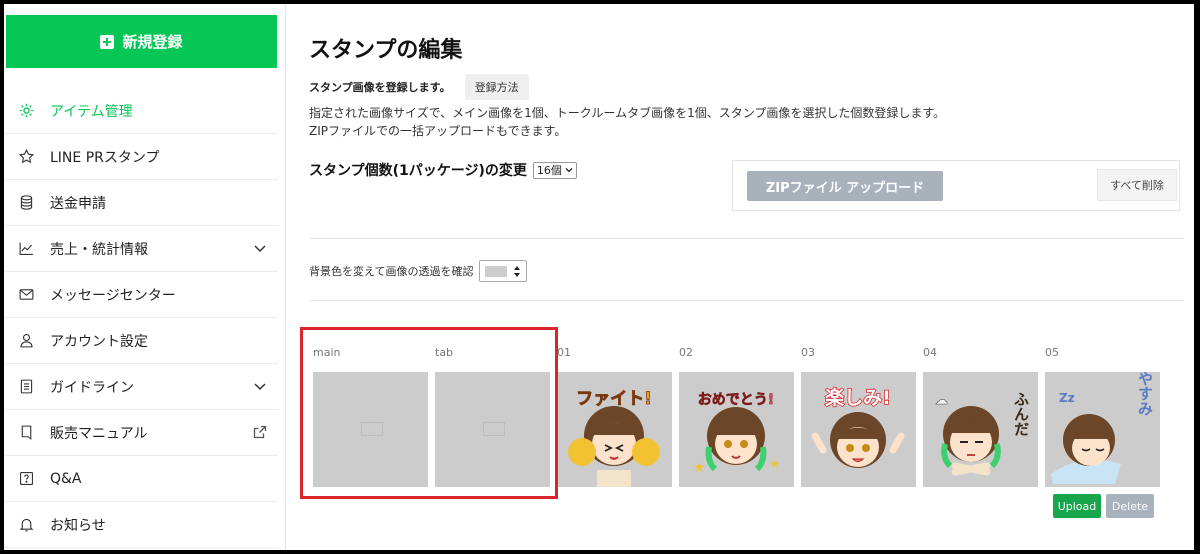 This screenshot has width=1200, height=554. Describe the element at coordinates (496, 87) in the screenshot. I see `howto-button: 登録方法` at that location.